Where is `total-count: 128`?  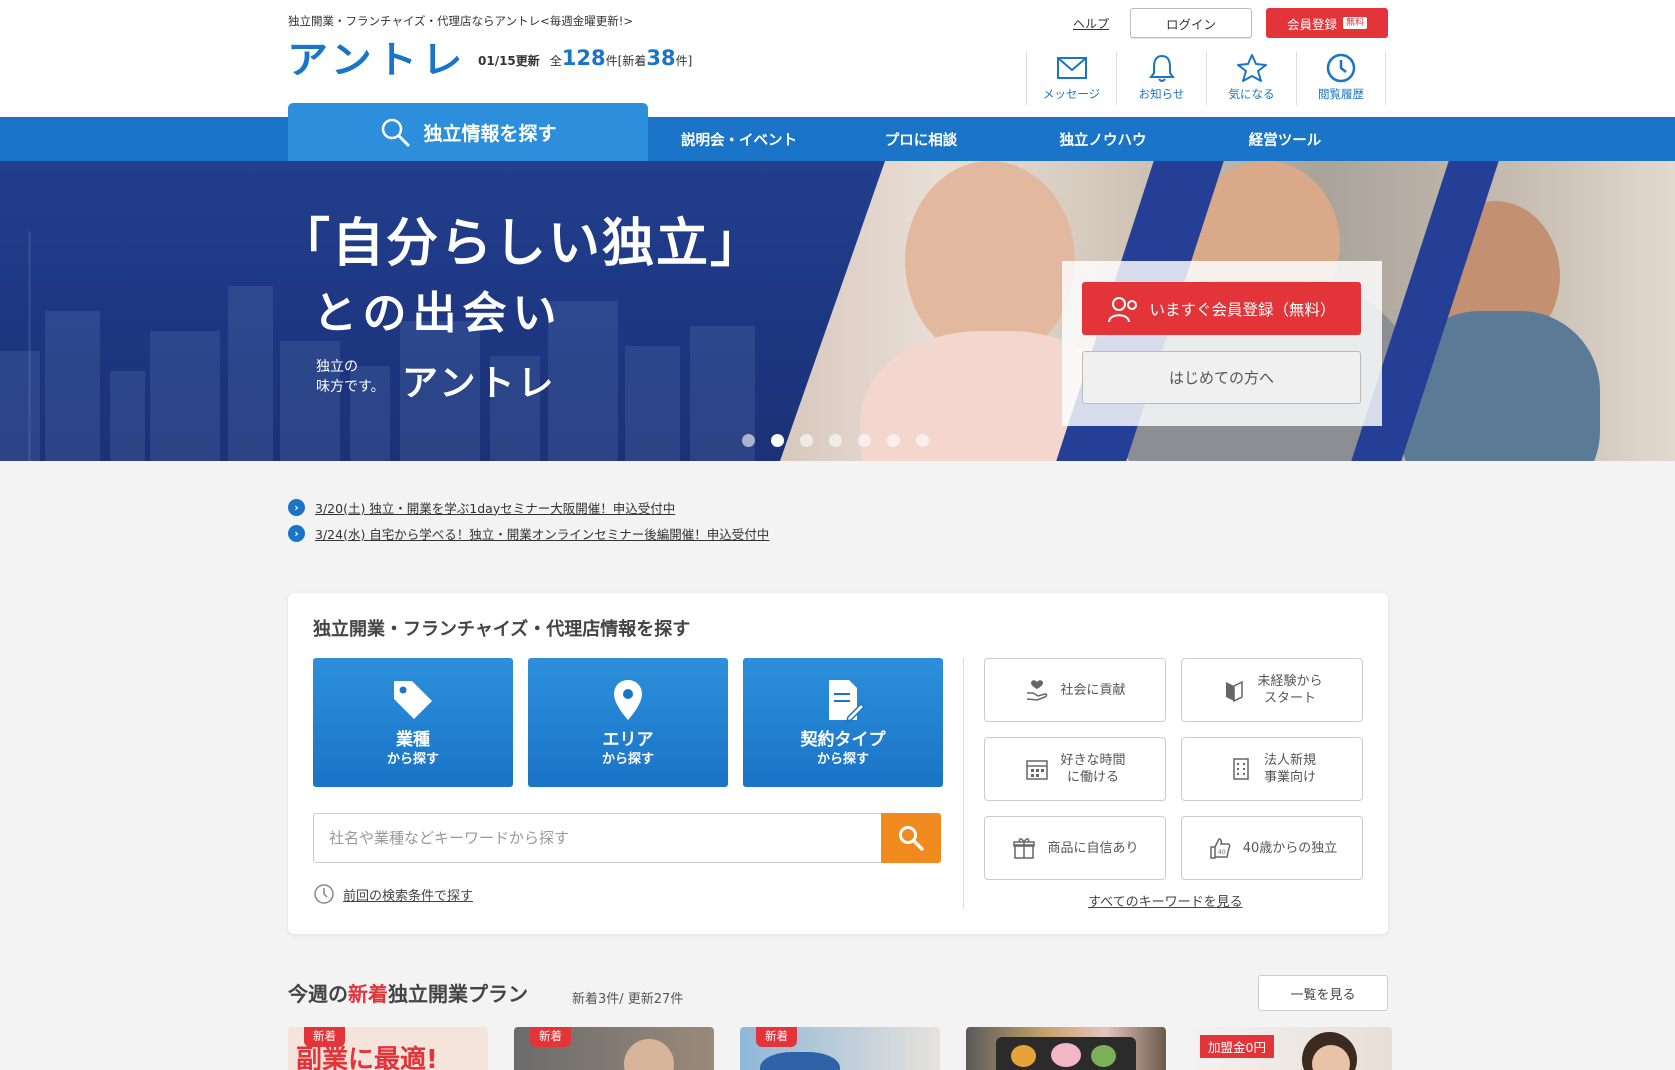 total-count: 128 is located at coordinates (583, 58).